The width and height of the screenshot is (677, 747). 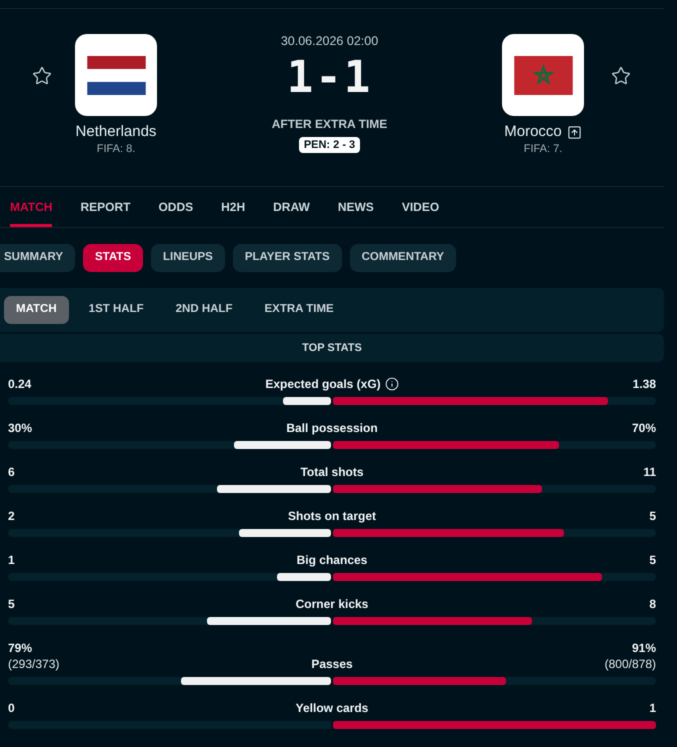 What do you see at coordinates (652, 708) in the screenshot?
I see `away-stat-value: 1` at bounding box center [652, 708].